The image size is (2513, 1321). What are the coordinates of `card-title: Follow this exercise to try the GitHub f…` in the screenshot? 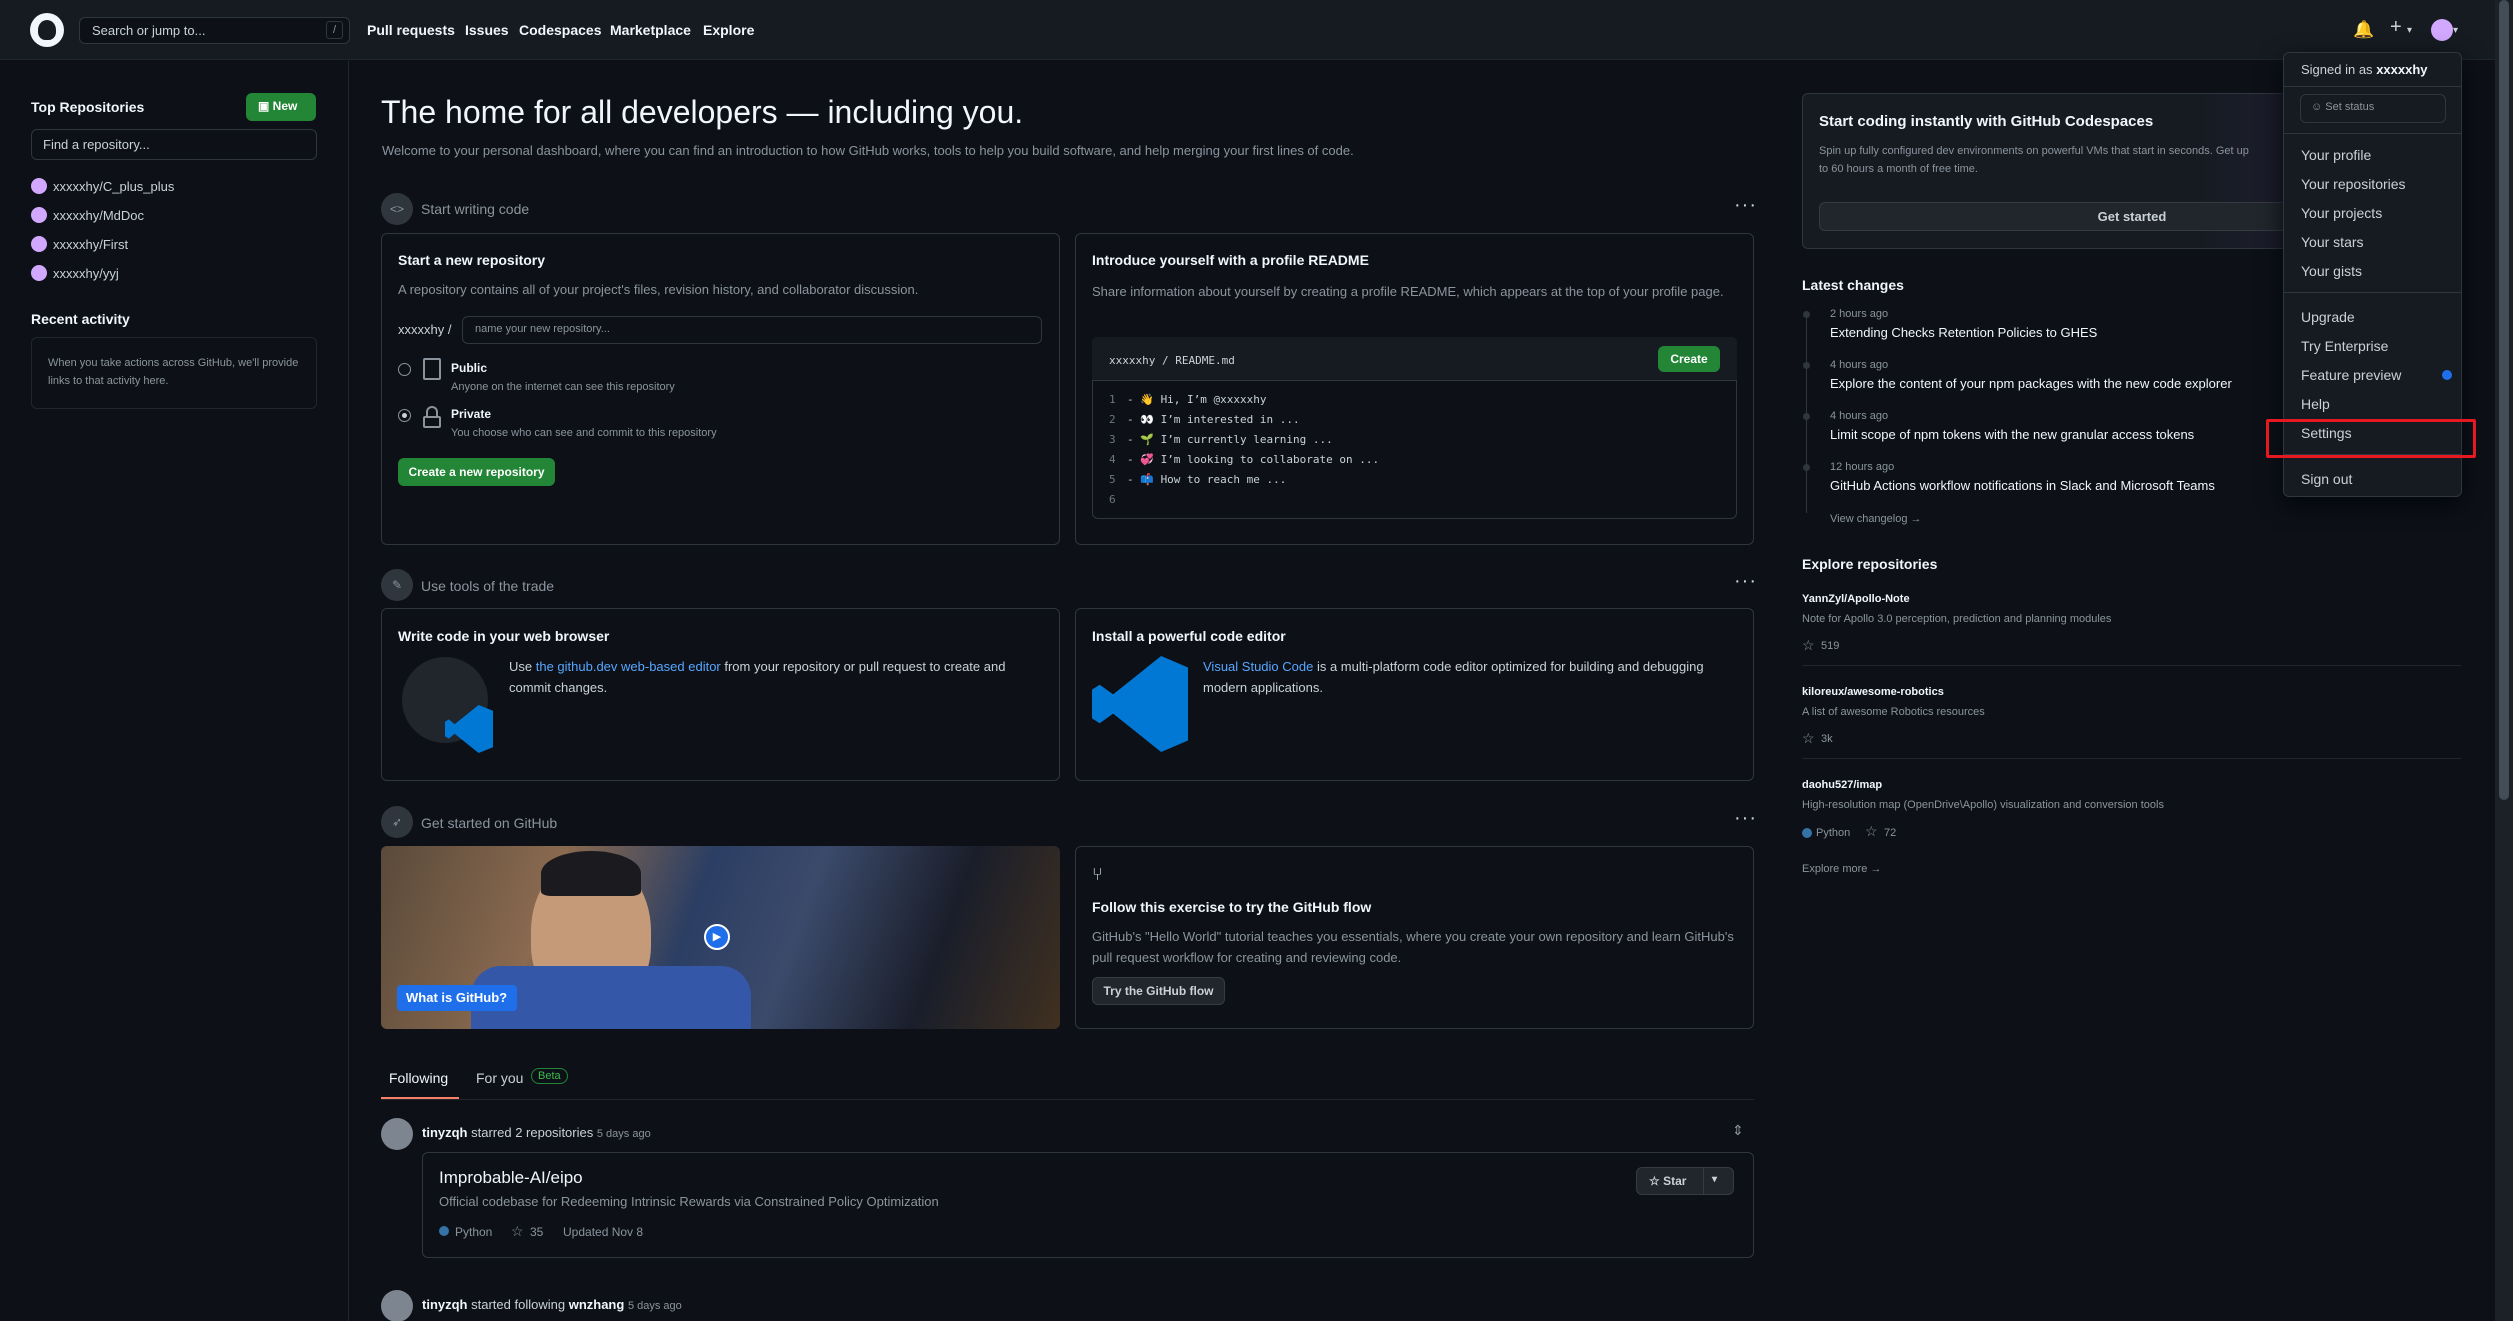 It's located at (1232, 907).